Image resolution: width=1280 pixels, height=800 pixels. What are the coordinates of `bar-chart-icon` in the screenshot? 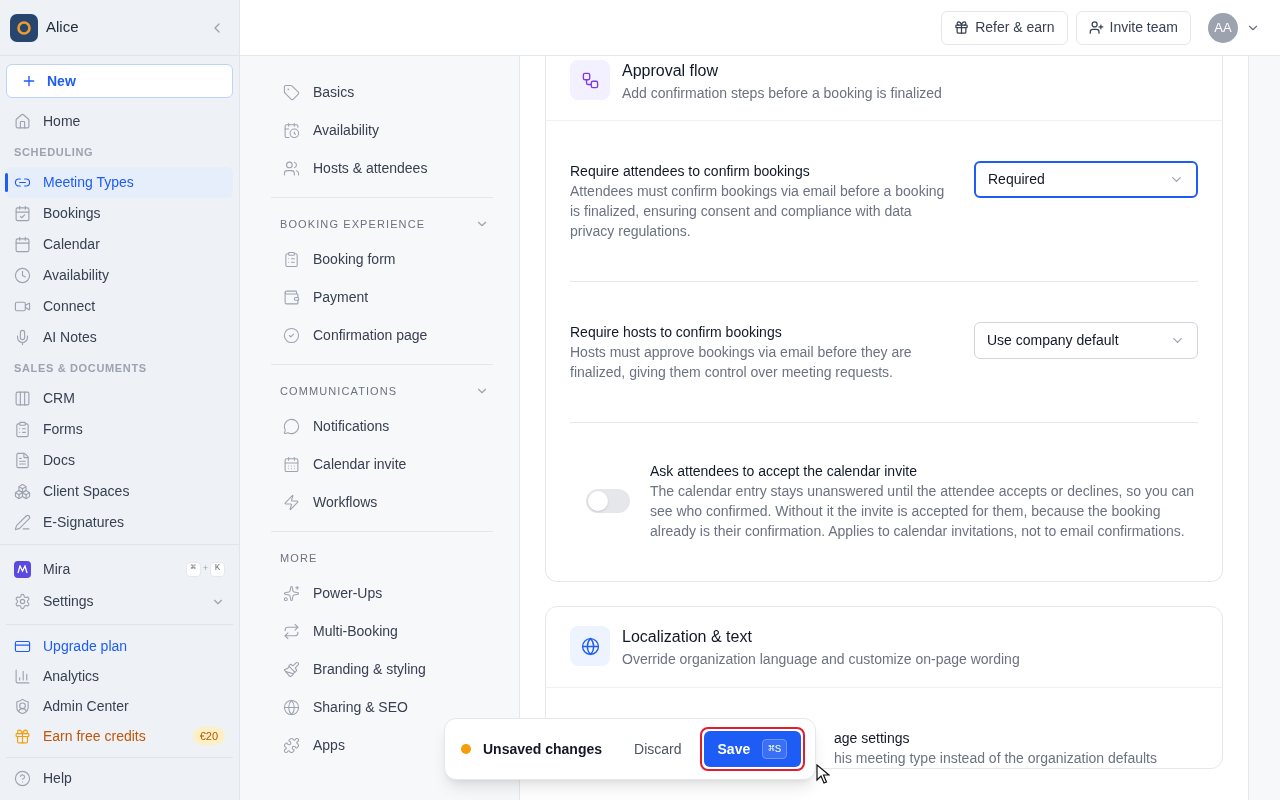 It's located at (22, 676).